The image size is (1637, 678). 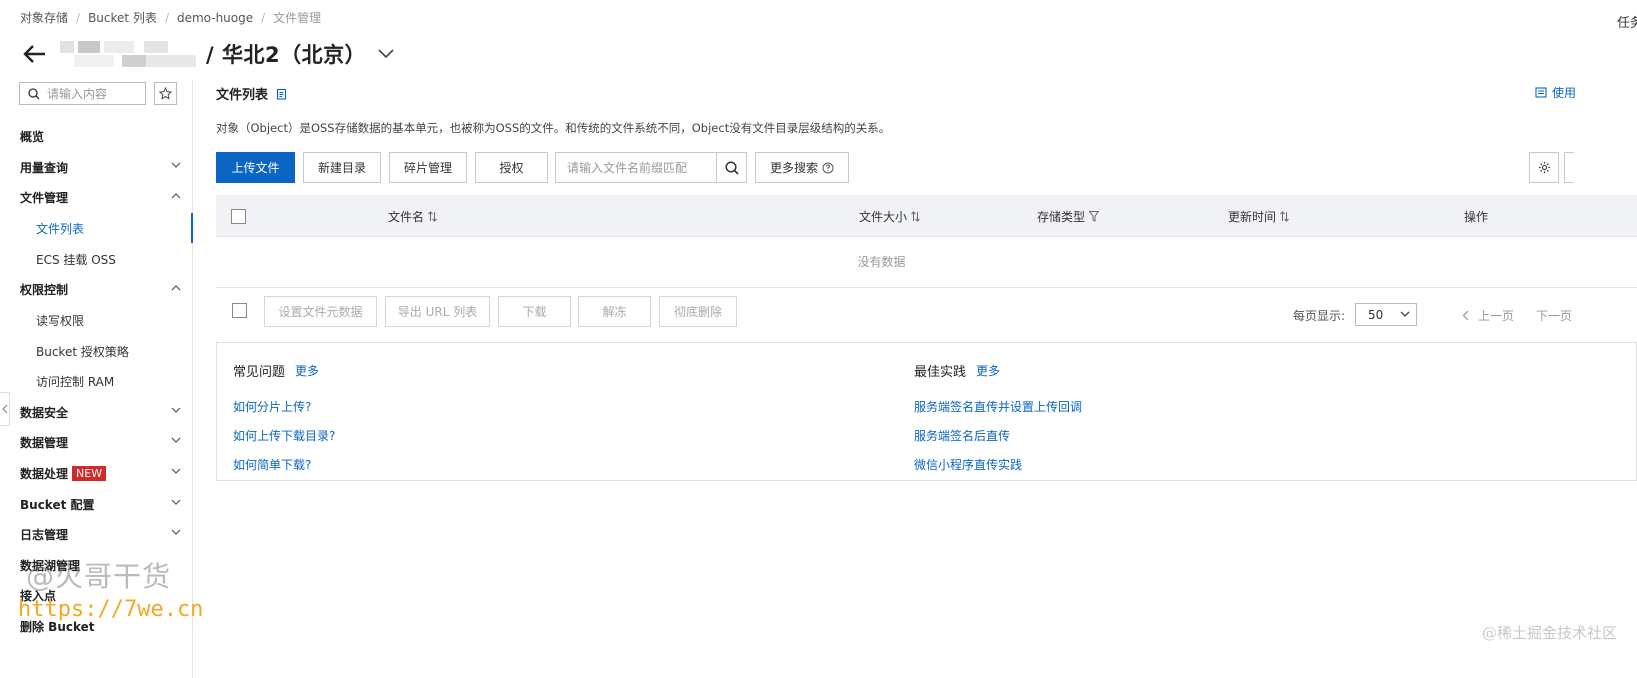 I want to click on sidebar-item-log-management: 日志管理, so click(x=96, y=534).